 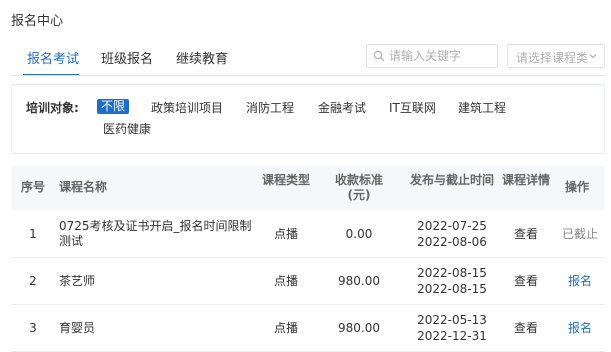 What do you see at coordinates (451, 180) in the screenshot?
I see `header-dates: 发布与截止时间` at bounding box center [451, 180].